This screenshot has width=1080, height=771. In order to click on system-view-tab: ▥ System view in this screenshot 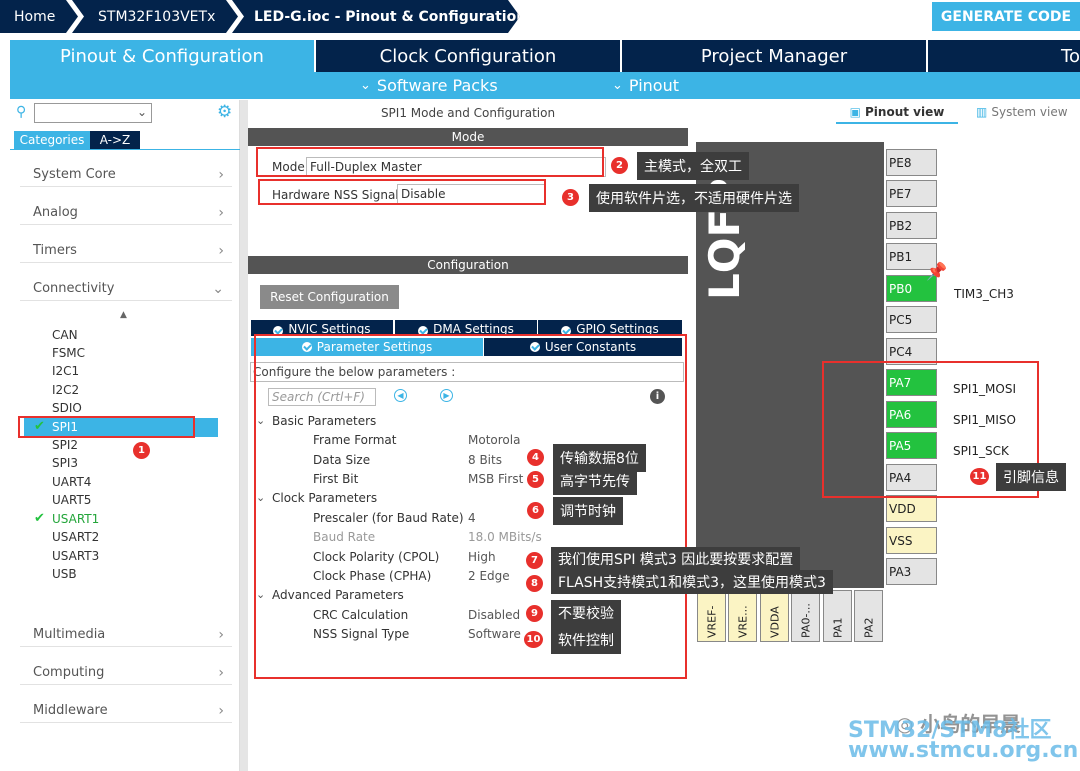, I will do `click(1022, 112)`.